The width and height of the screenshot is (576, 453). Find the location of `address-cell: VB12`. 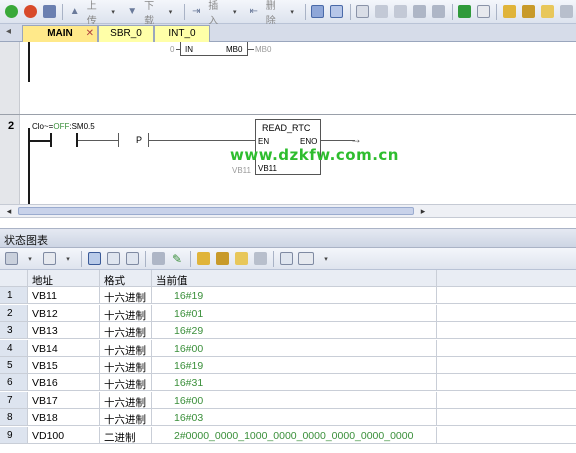

address-cell: VB12 is located at coordinates (64, 313).